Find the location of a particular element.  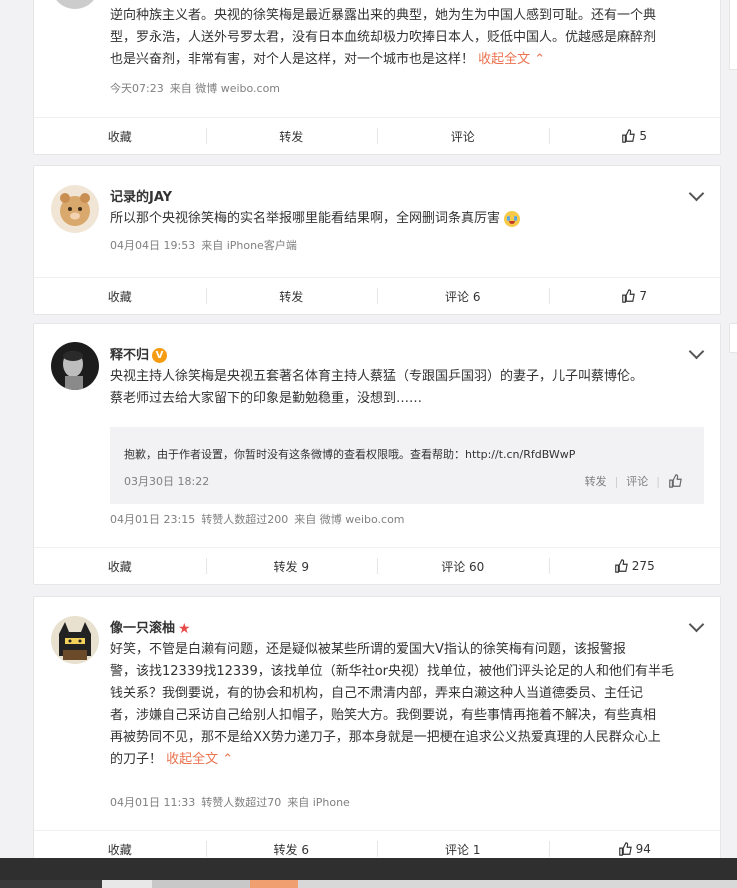

post-time: 今天07:23 is located at coordinates (137, 88).